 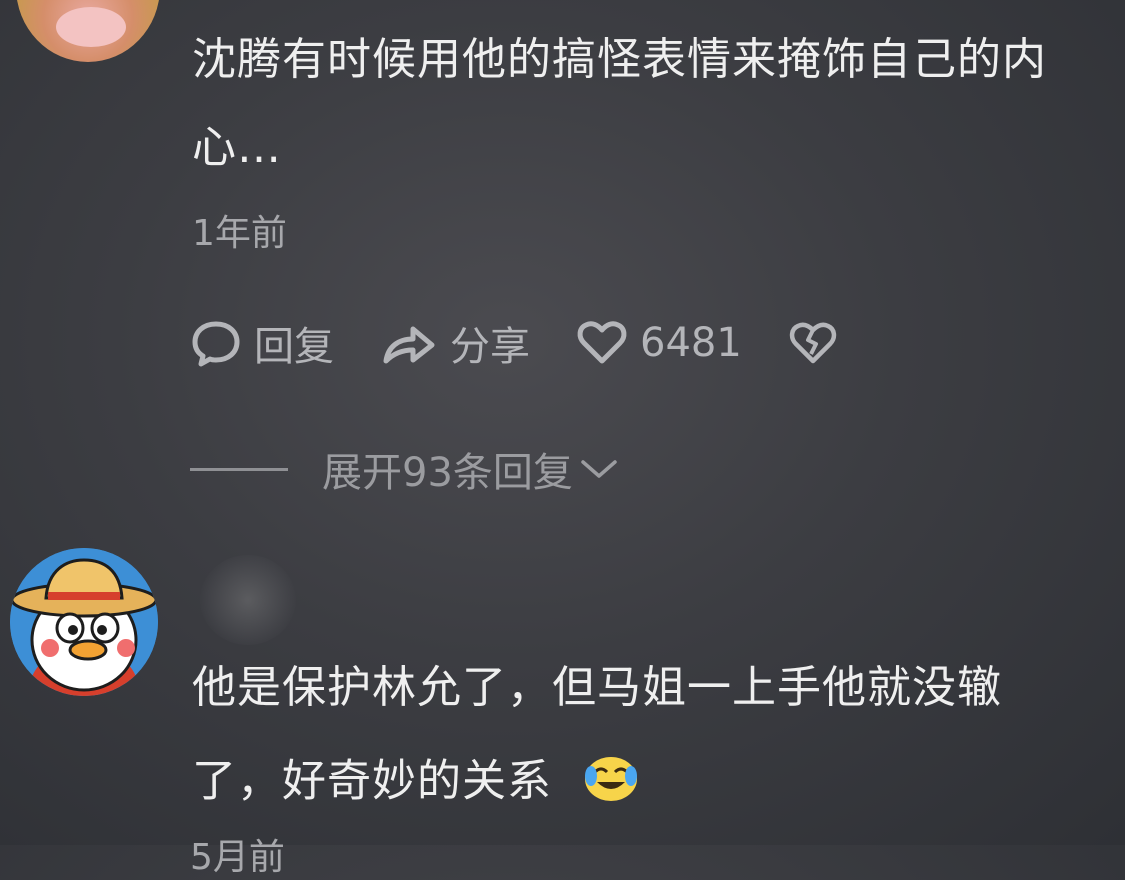 What do you see at coordinates (599, 469) in the screenshot?
I see `chevron-down-icon` at bounding box center [599, 469].